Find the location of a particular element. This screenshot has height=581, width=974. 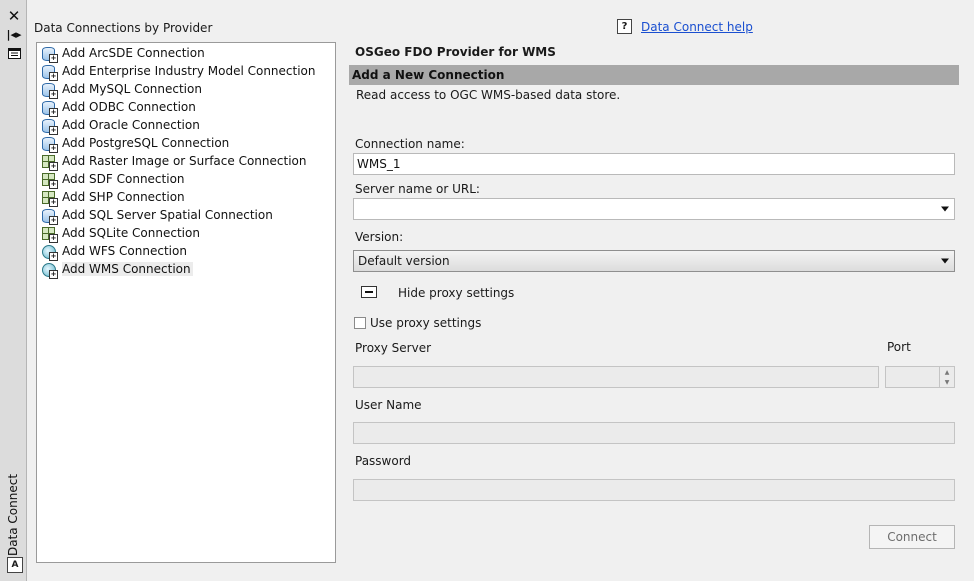

list-item: + Add WFS Connection is located at coordinates (114, 251).